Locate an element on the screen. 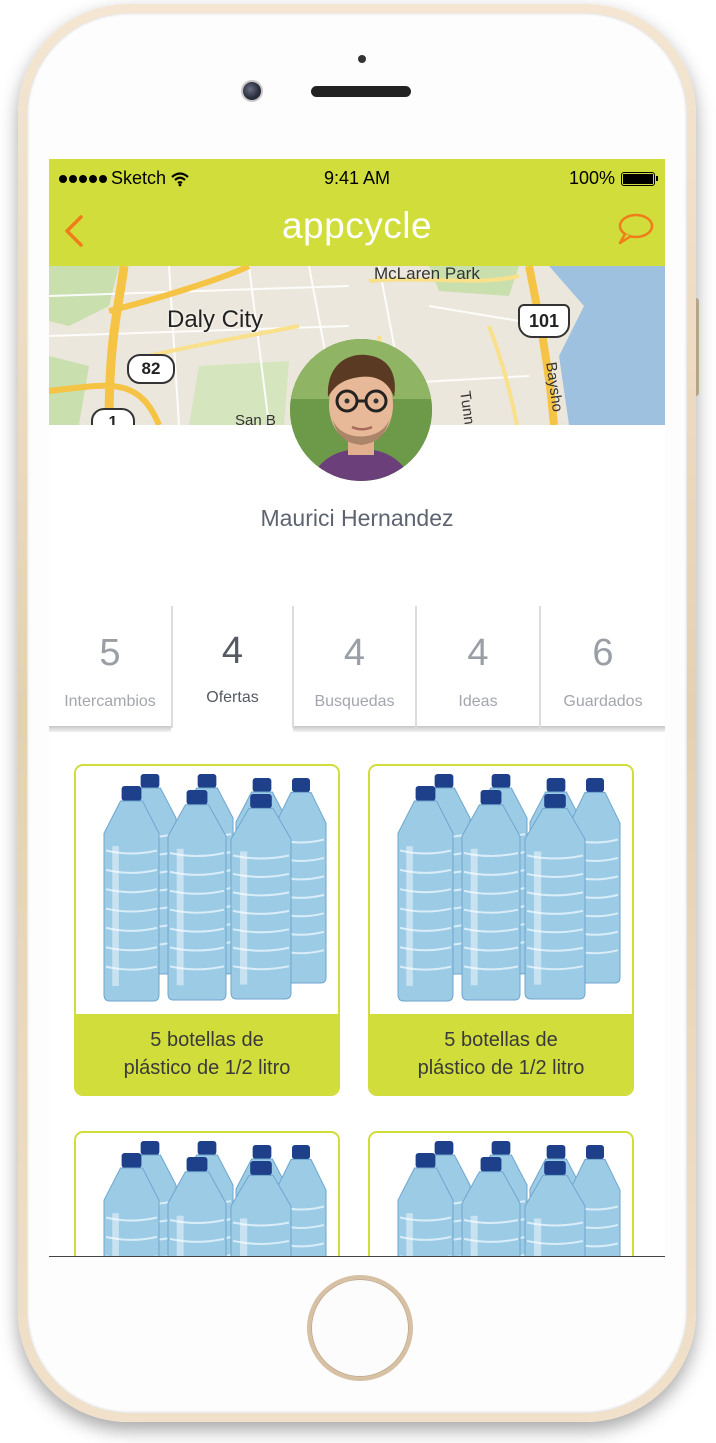 This screenshot has height=1443, width=716. tab-ideas: 4 Ideas is located at coordinates (478, 667).